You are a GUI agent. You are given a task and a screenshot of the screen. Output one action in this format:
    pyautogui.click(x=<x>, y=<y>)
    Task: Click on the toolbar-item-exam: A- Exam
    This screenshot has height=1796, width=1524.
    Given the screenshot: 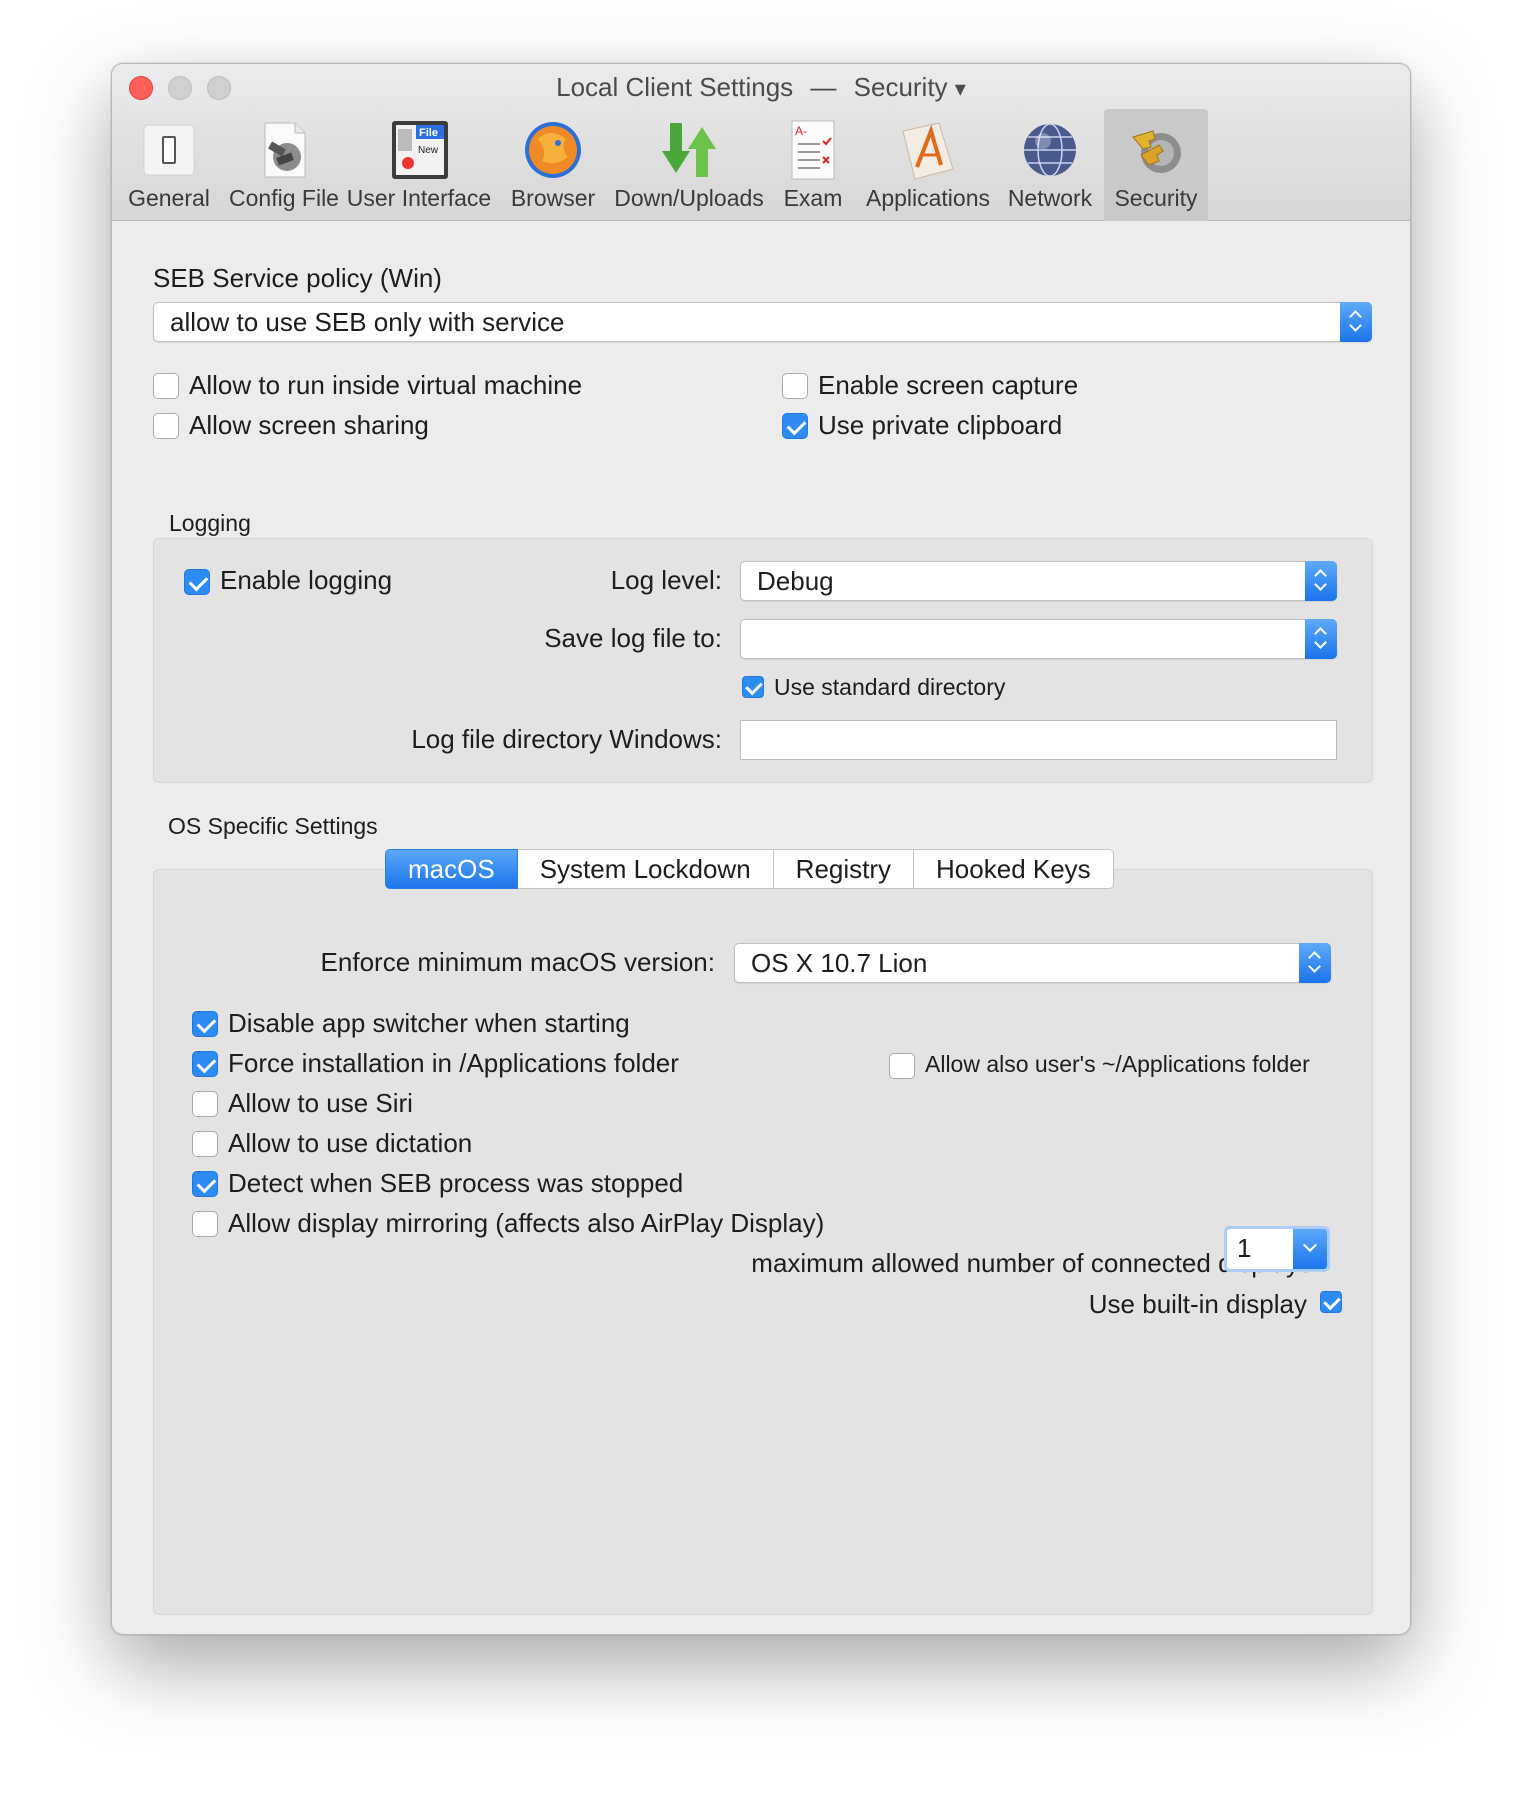 What is the action you would take?
    pyautogui.click(x=813, y=165)
    